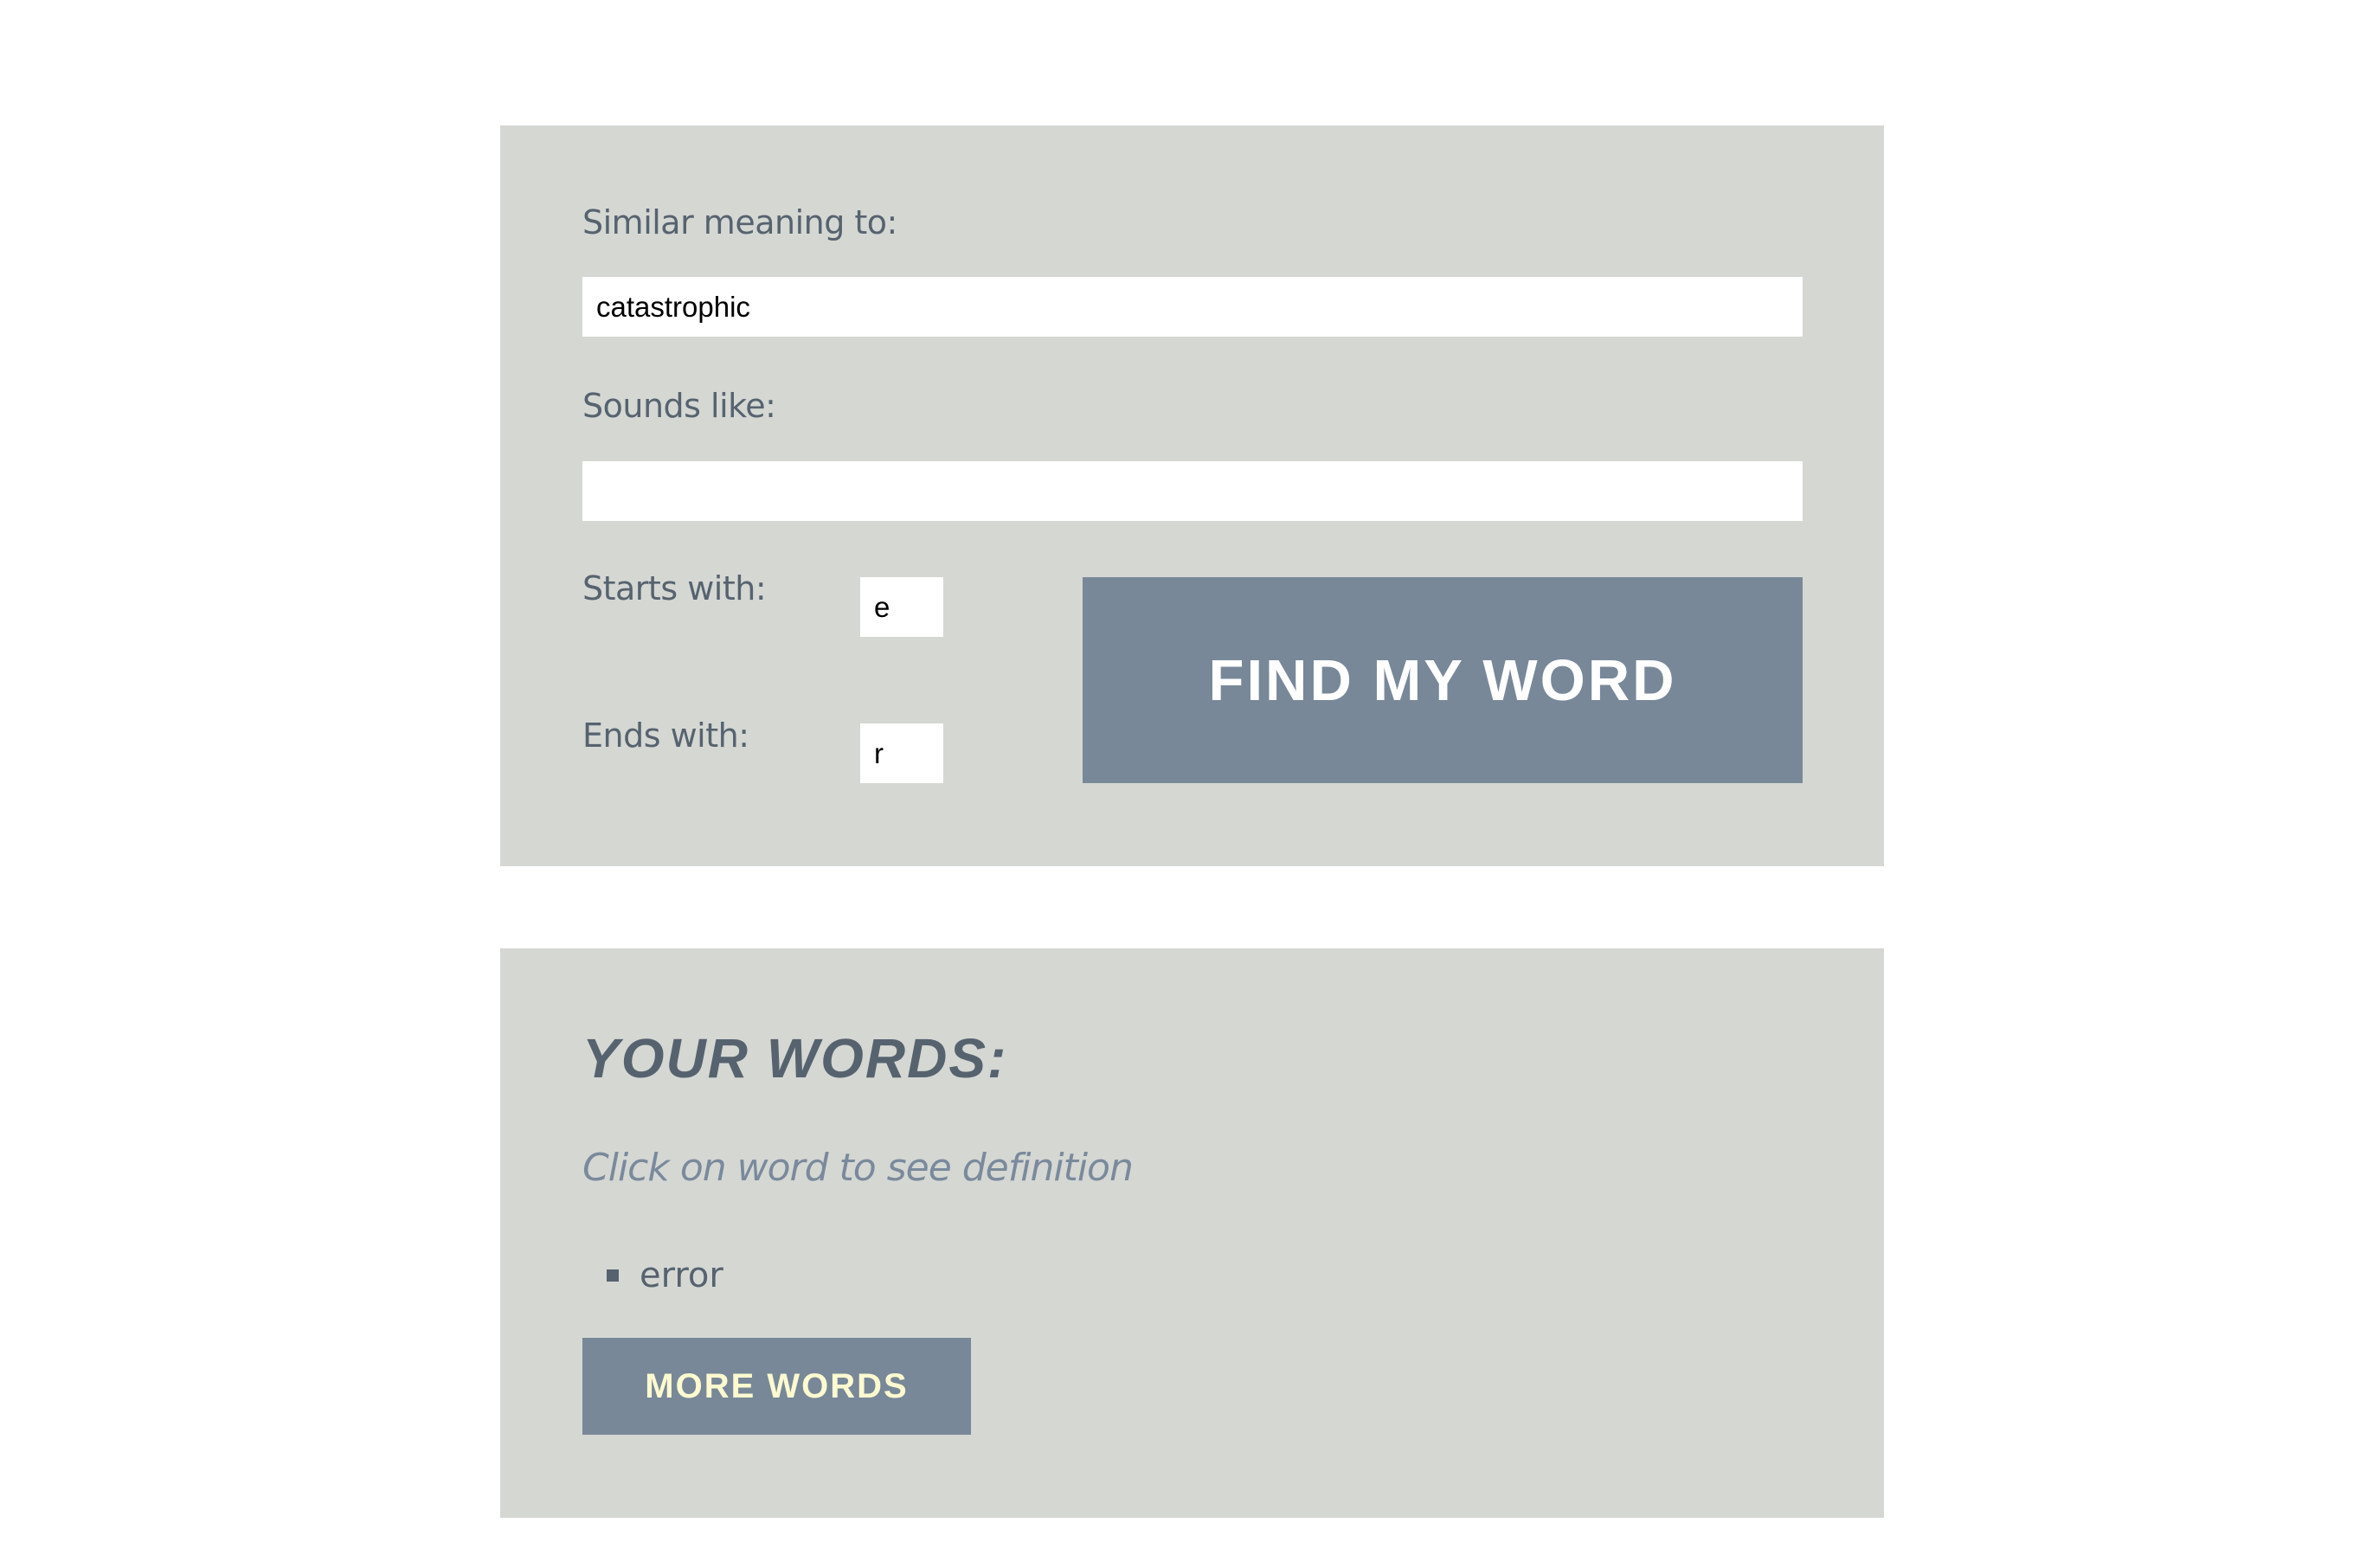  Describe the element at coordinates (1443, 680) in the screenshot. I see `find-my-word-button: FIND MY WORD` at that location.